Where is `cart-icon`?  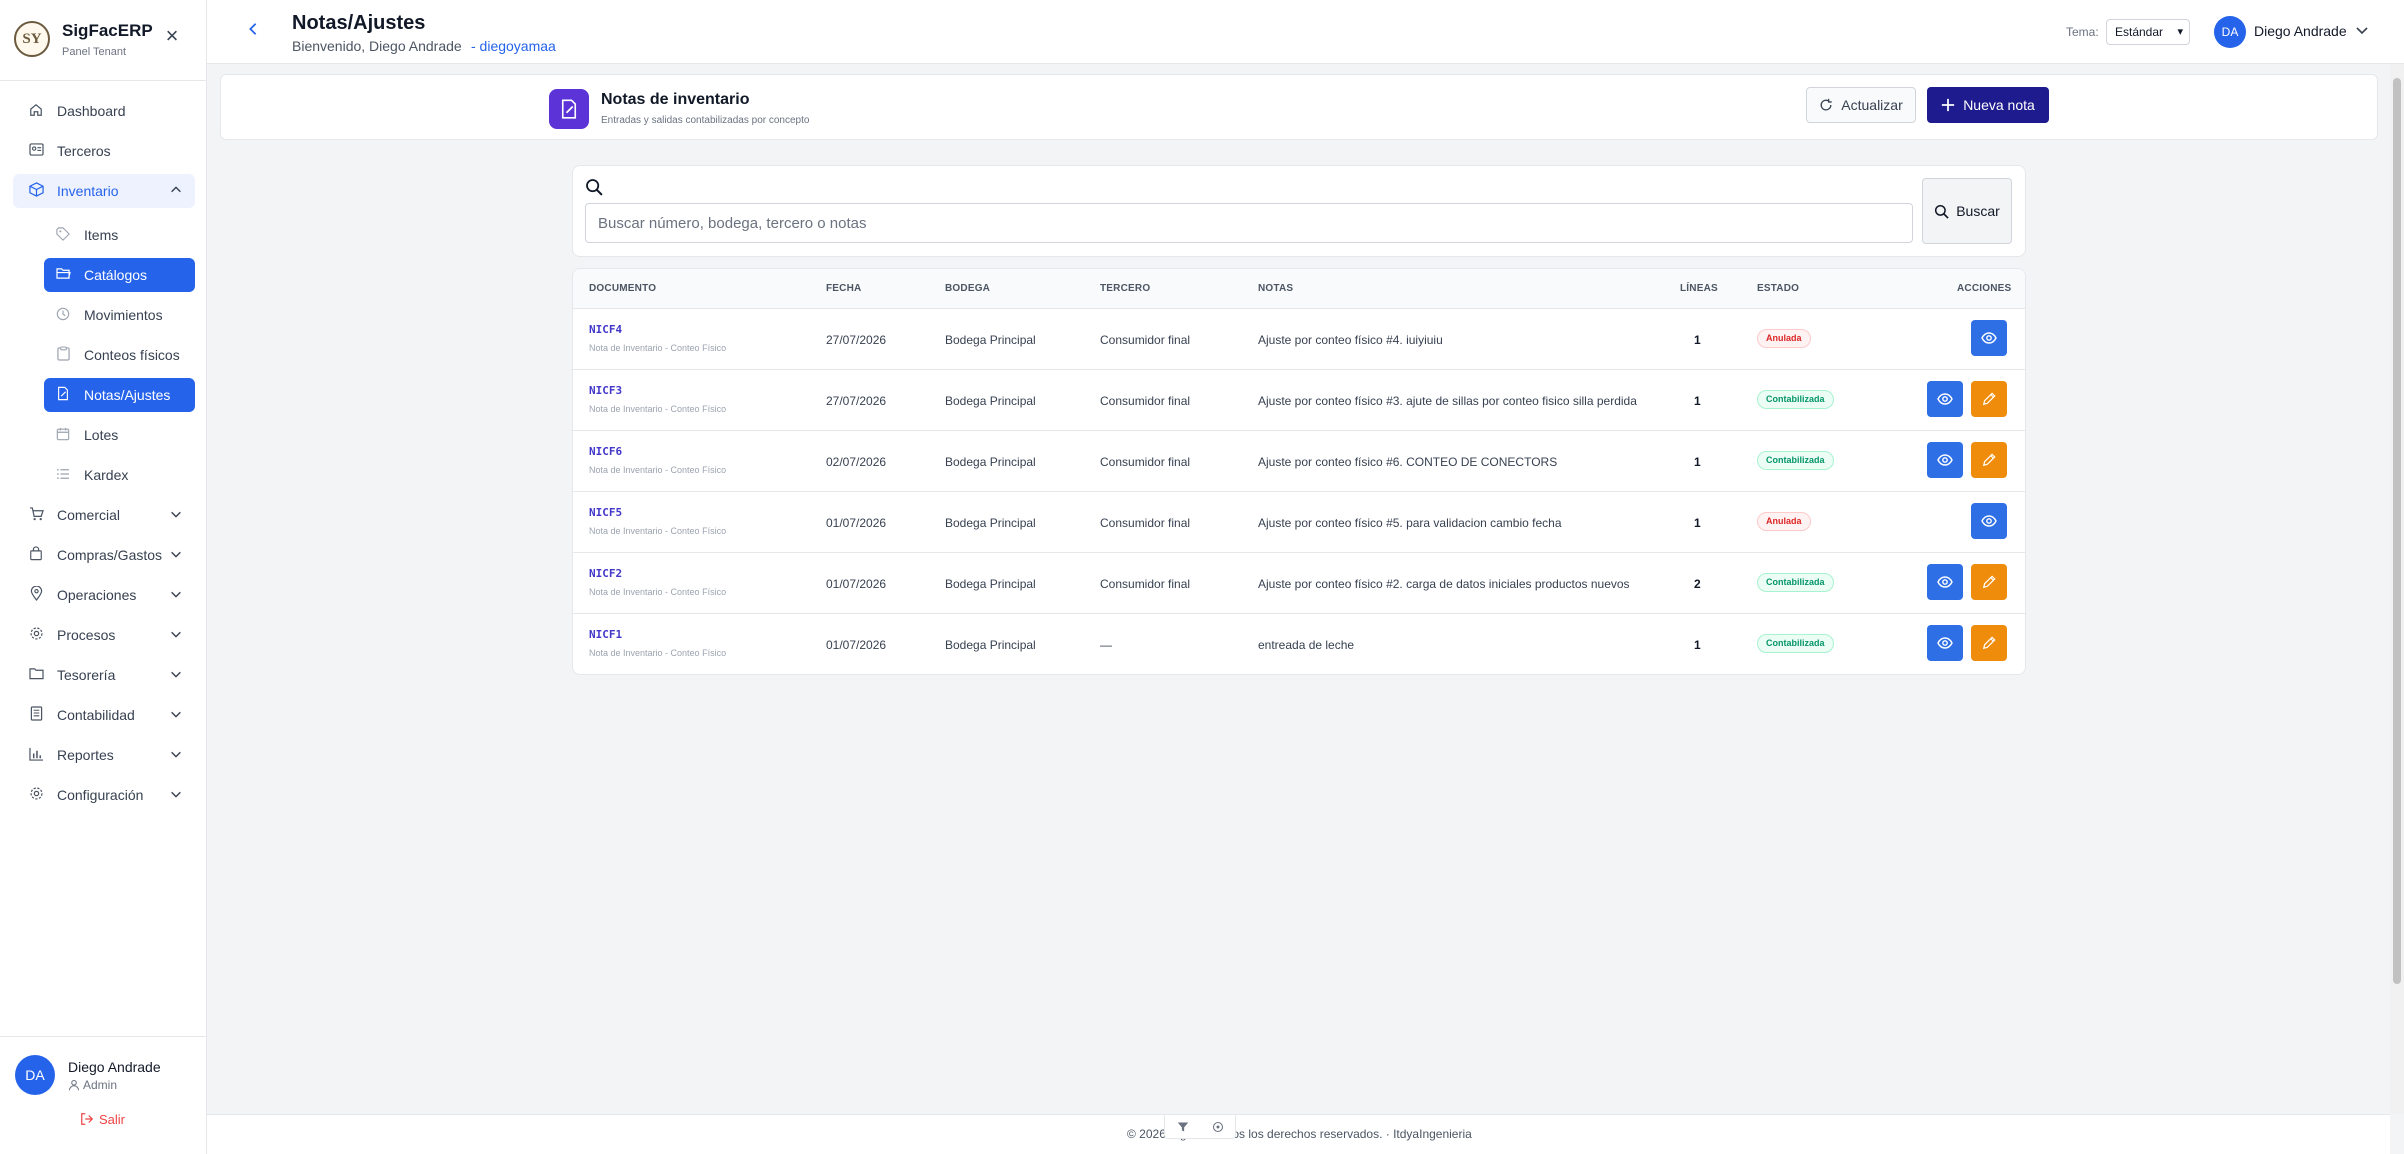 cart-icon is located at coordinates (36, 515).